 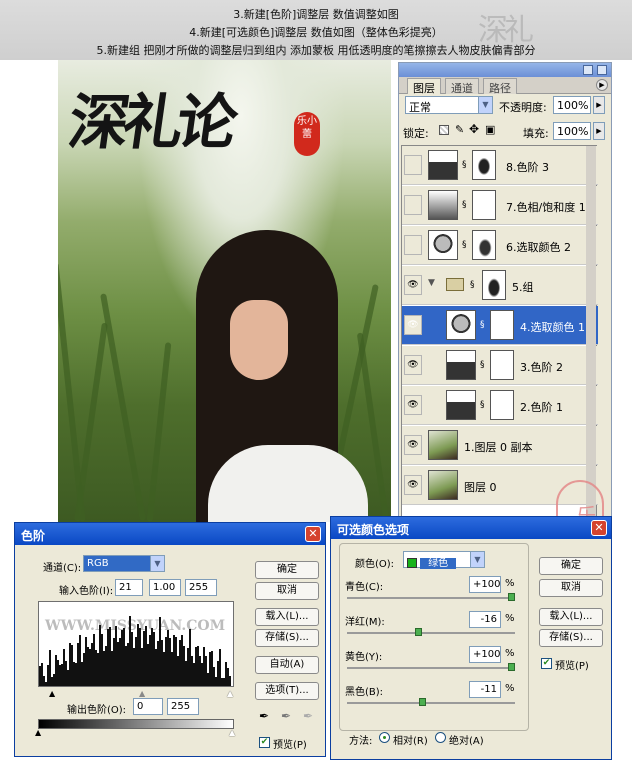 What do you see at coordinates (462, 86) in the screenshot?
I see `tab-channels: 通道` at bounding box center [462, 86].